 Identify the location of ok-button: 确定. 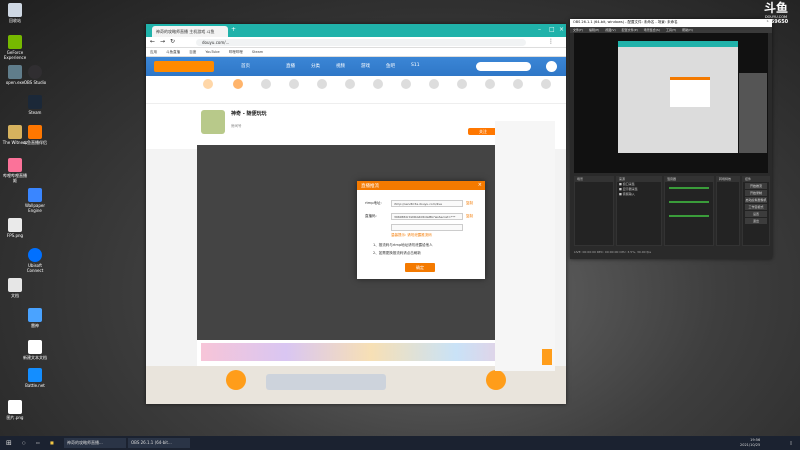
(420, 267).